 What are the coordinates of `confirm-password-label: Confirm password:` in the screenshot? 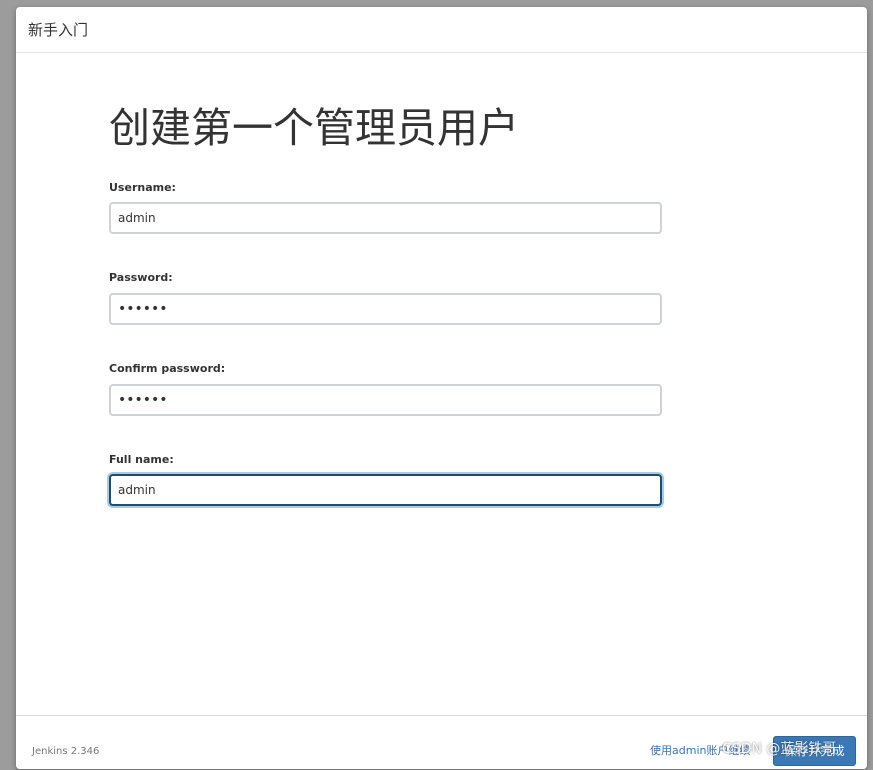 It's located at (167, 368).